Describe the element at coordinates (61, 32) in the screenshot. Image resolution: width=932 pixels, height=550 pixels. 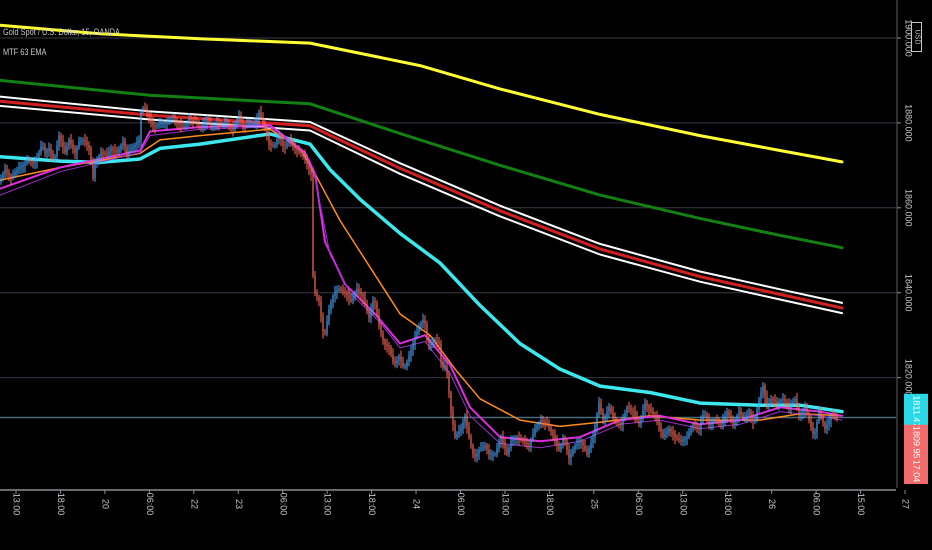
I see `symbol-title: Gold Spot / U.S. Dollar, 15, OANDA` at that location.